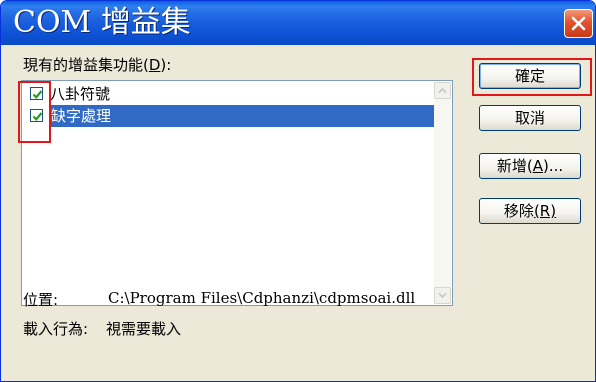 The image size is (596, 382). I want to click on close-icon, so click(578, 23).